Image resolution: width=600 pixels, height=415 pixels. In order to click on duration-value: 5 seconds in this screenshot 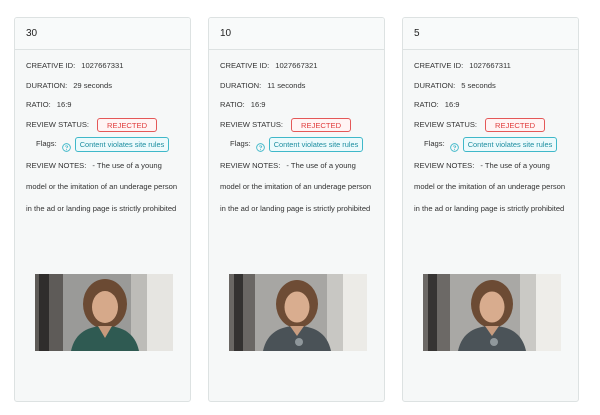, I will do `click(478, 85)`.